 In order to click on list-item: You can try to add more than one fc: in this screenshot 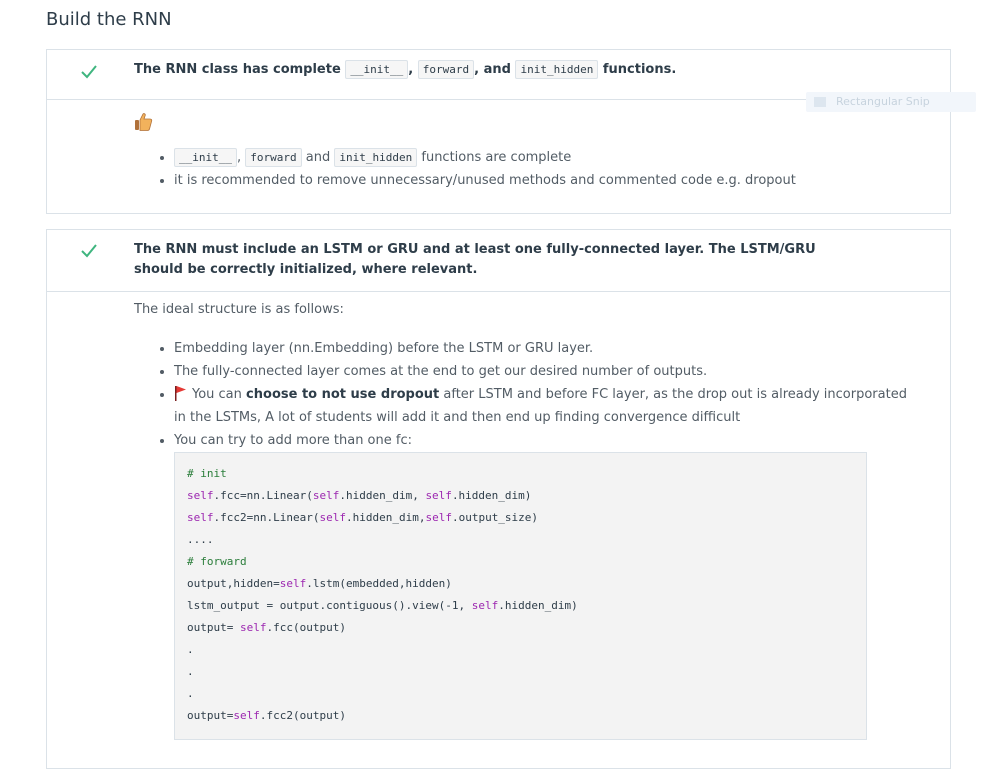, I will do `click(544, 440)`.